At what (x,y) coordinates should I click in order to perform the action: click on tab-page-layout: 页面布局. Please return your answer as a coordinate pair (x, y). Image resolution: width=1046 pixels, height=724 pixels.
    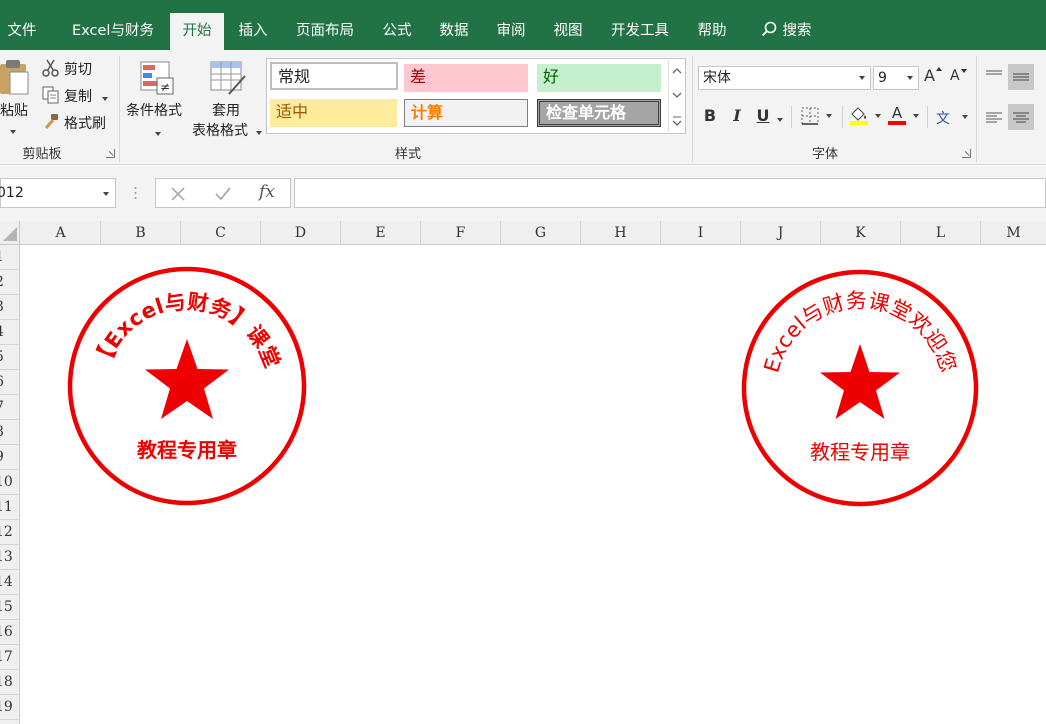
    Looking at the image, I should click on (325, 31).